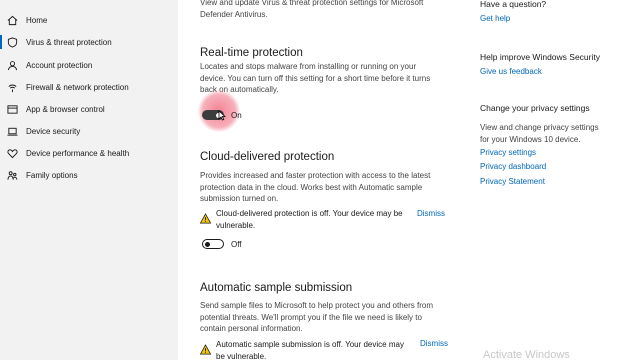  I want to click on sample-warning-text: be vulnerable., so click(241, 356).